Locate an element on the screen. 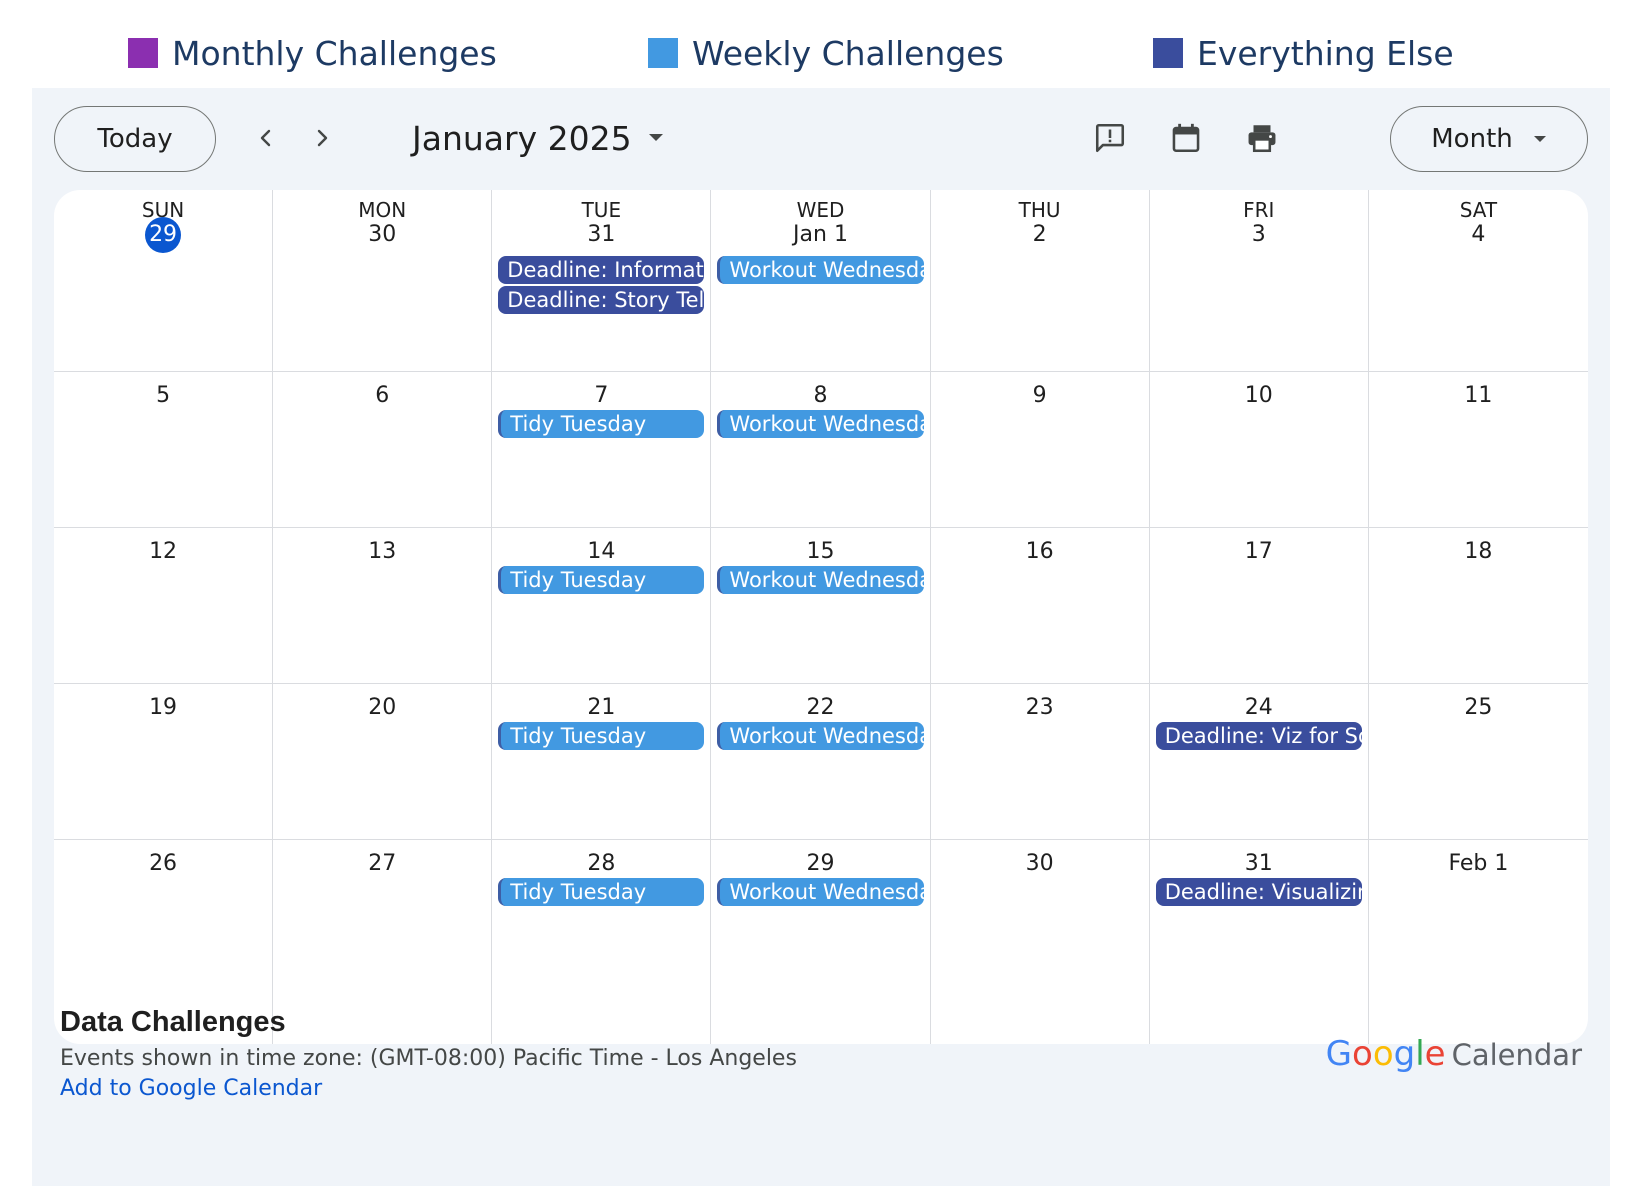 Image resolution: width=1638 pixels, height=1200 pixels. day-cell: 11 is located at coordinates (1478, 450).